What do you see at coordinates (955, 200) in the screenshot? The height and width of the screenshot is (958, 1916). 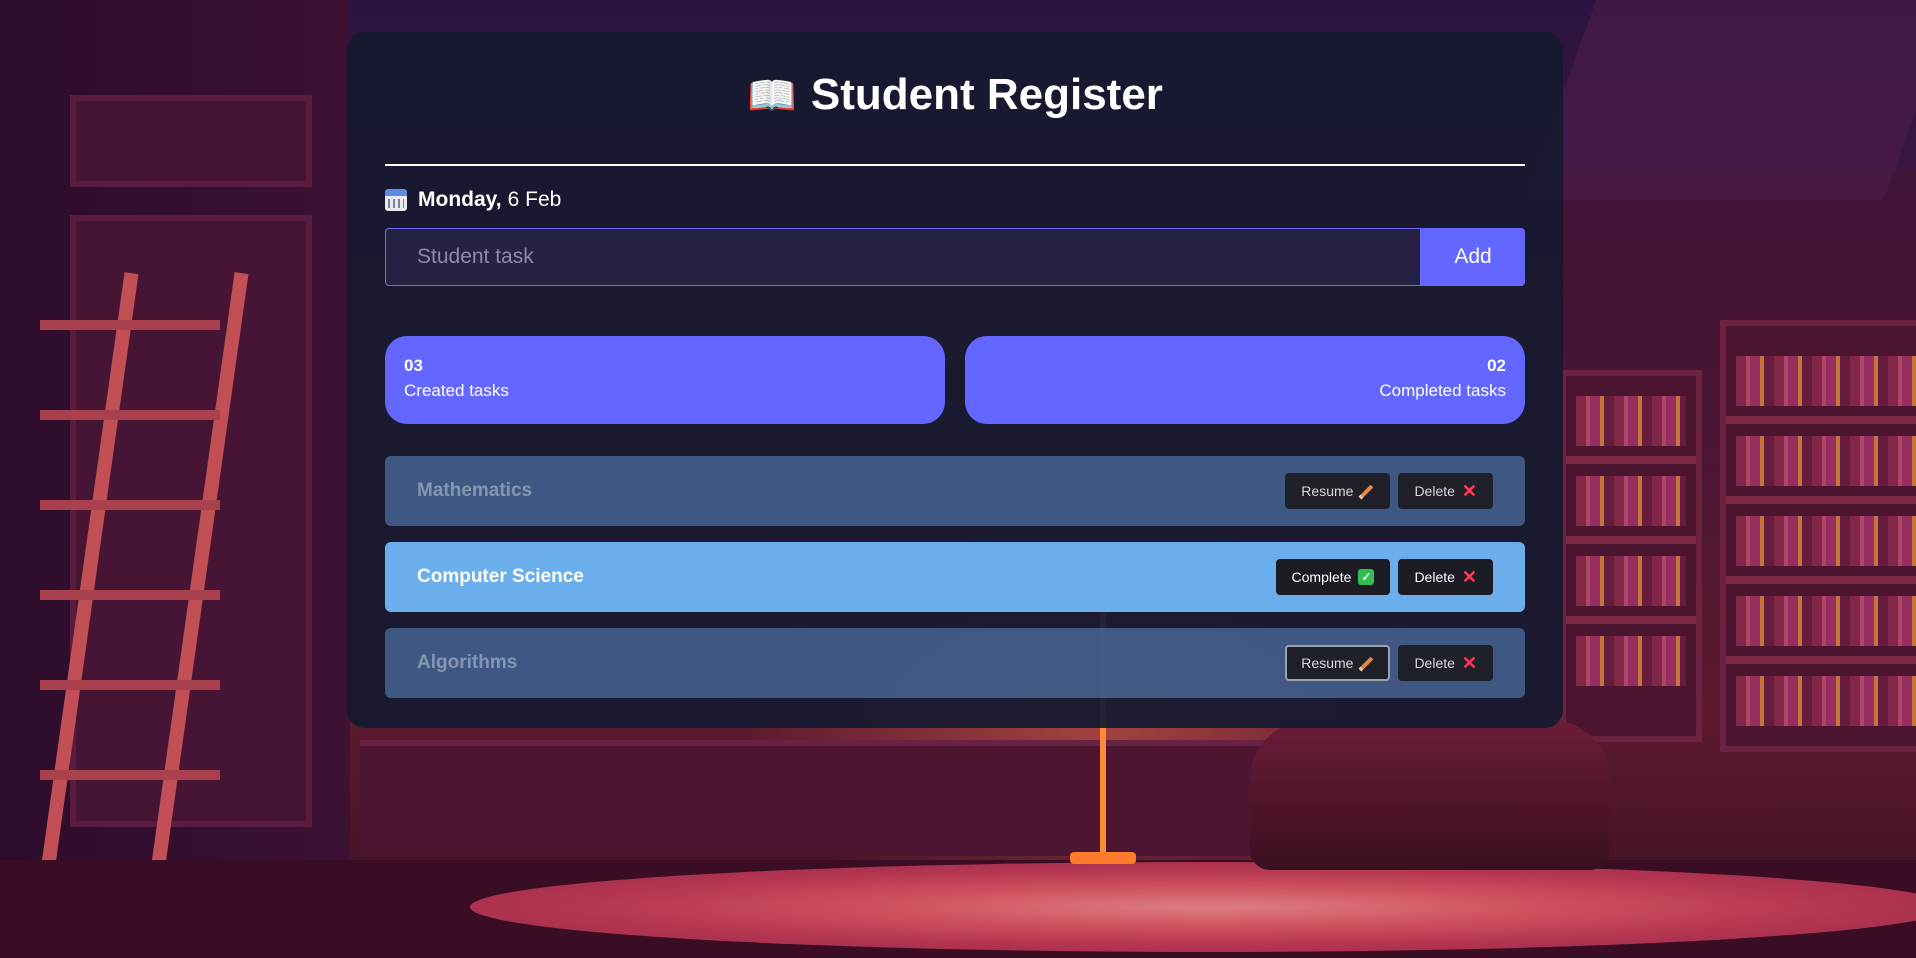 I see `date-display: Monday, 6 Feb` at bounding box center [955, 200].